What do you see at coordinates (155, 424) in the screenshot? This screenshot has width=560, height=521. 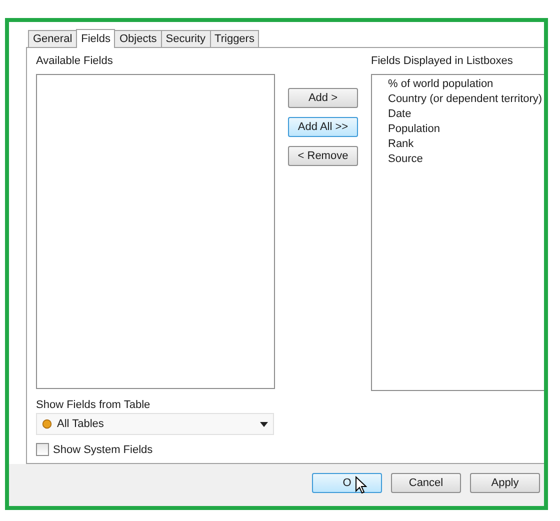 I see `table-dropdown: All Tables` at bounding box center [155, 424].